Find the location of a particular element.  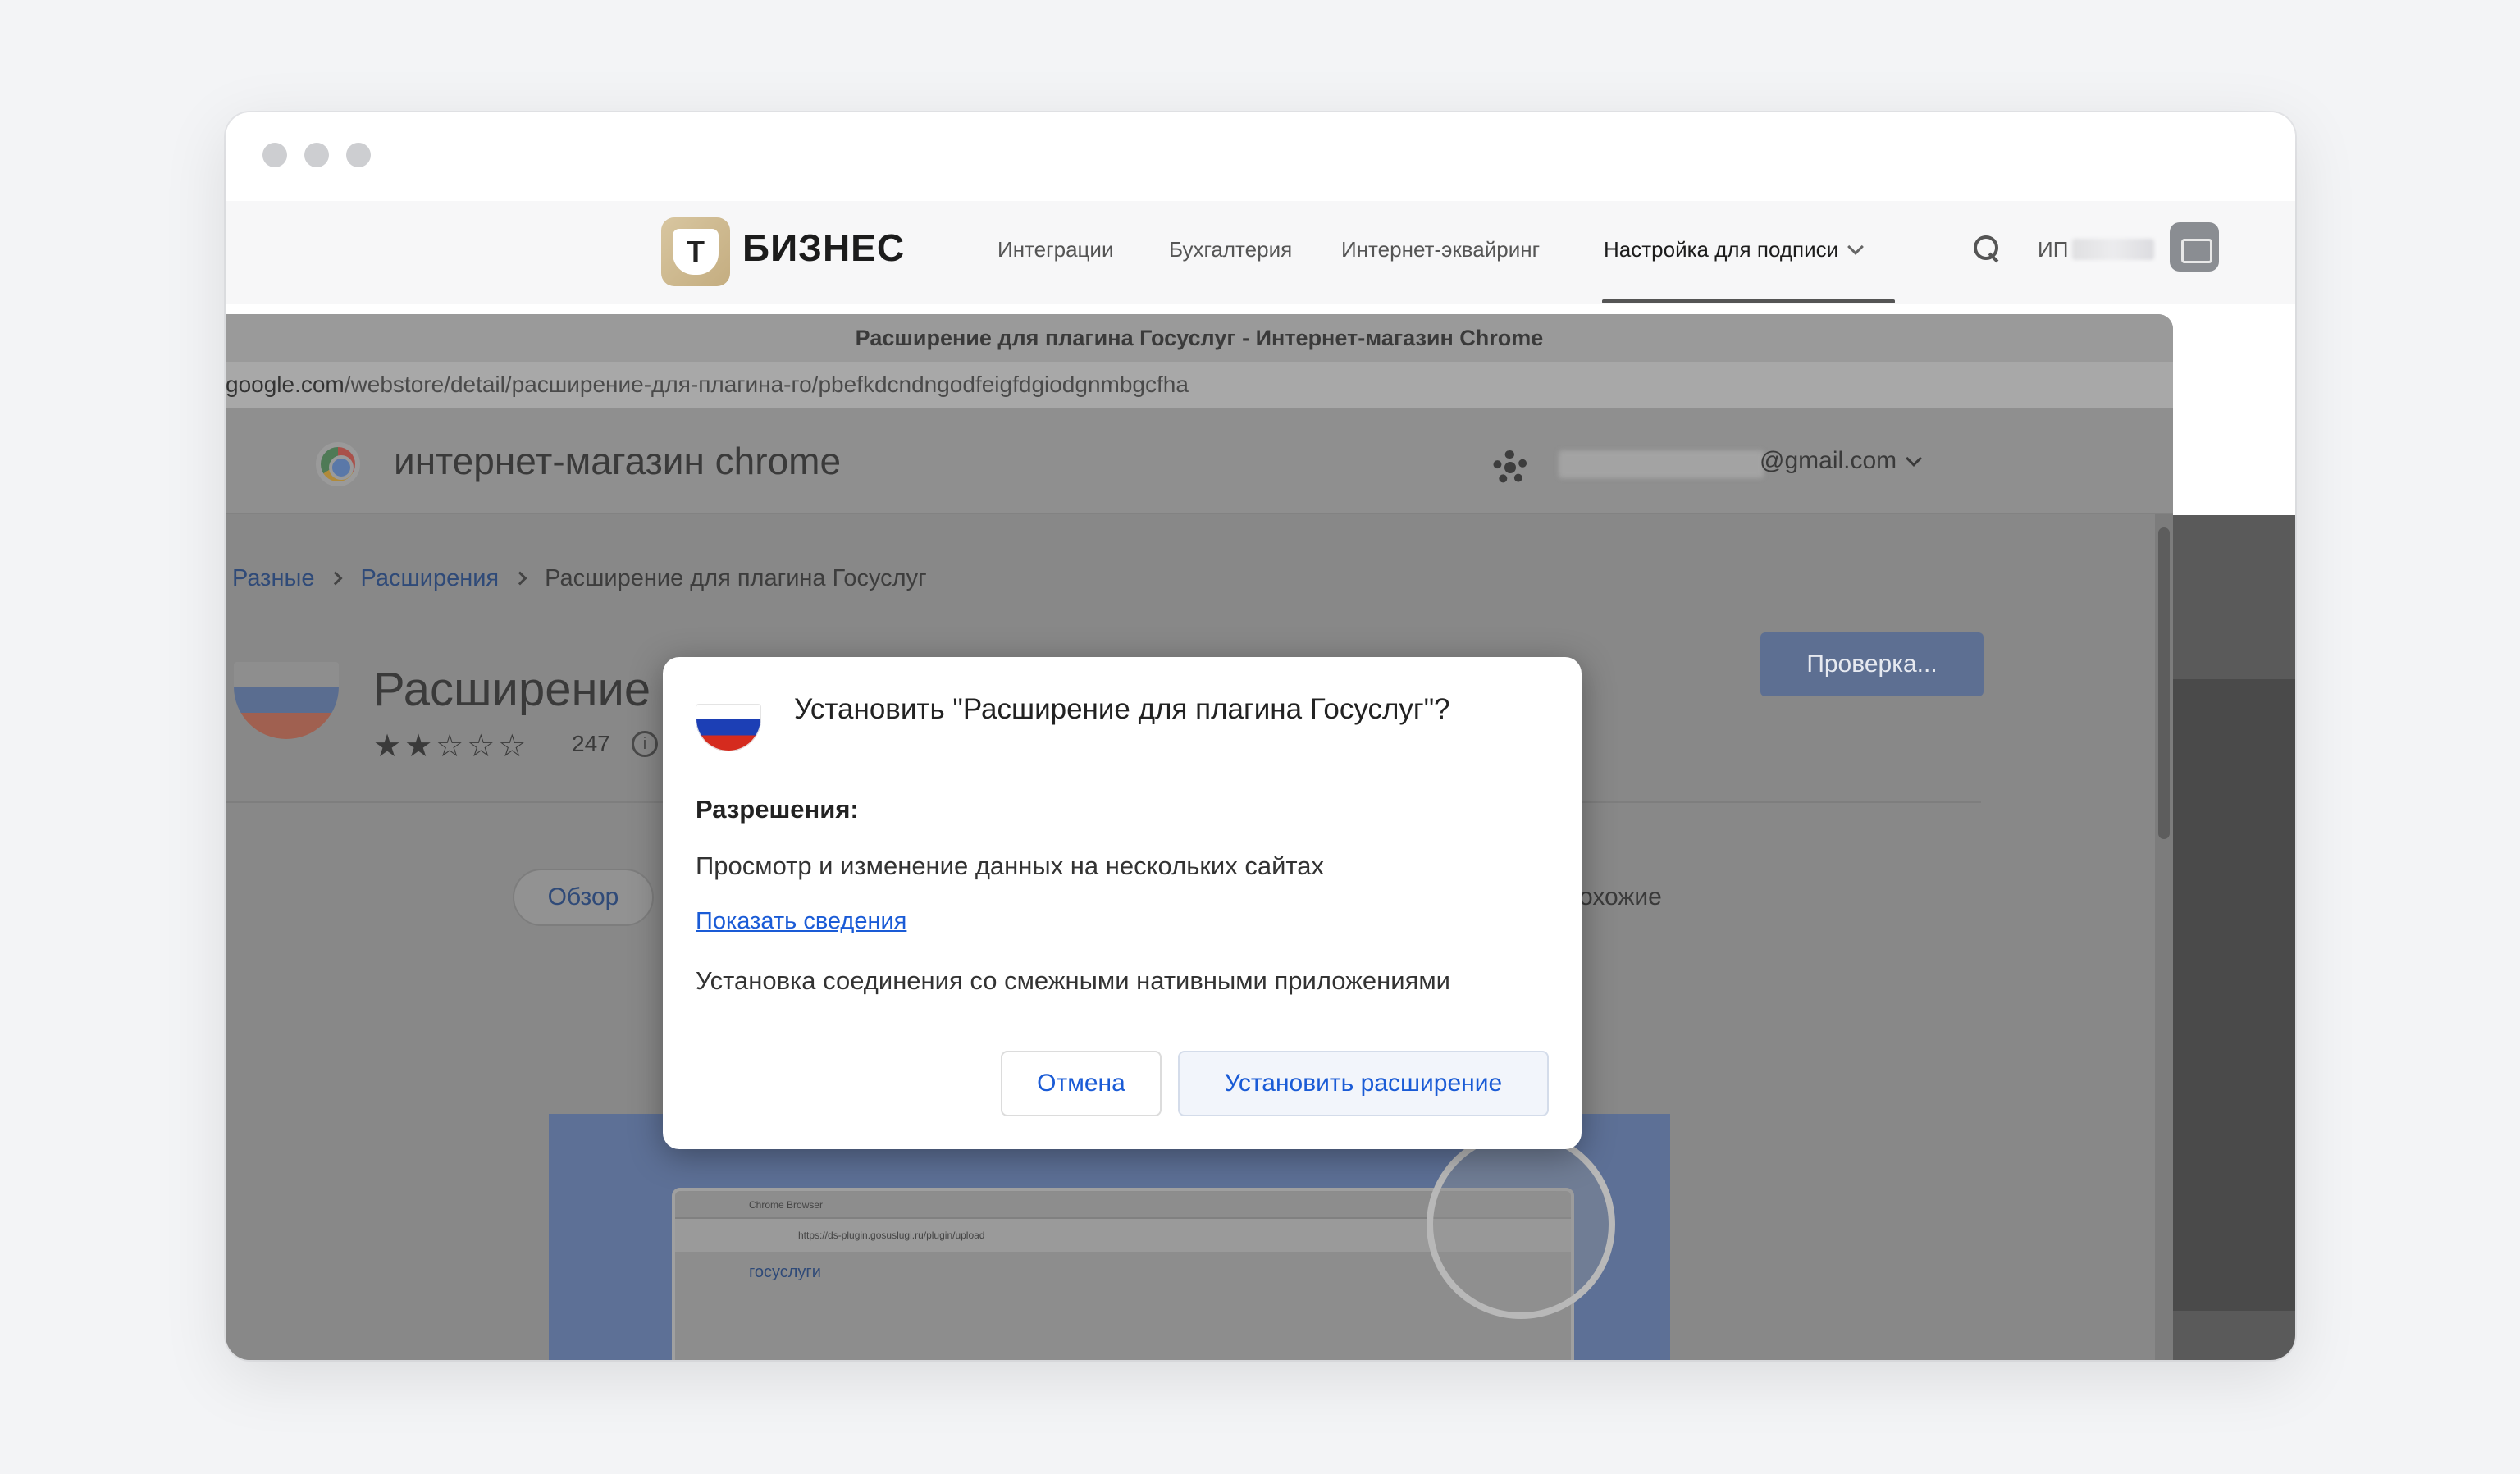

breadcrumb-extensions: Расширения is located at coordinates (430, 578).